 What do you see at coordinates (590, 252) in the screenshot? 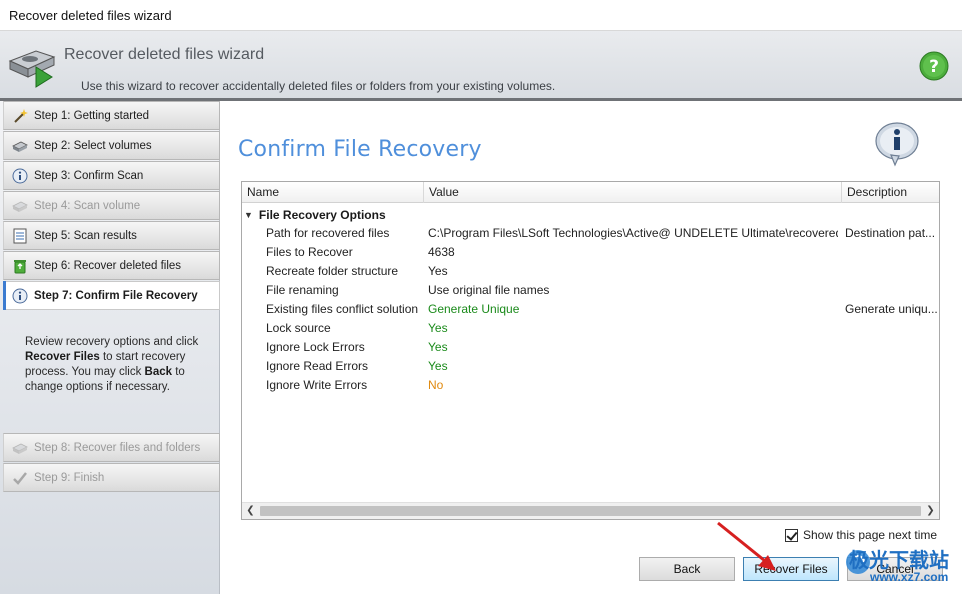
I see `table-row: Files to Recover 4638` at bounding box center [590, 252].